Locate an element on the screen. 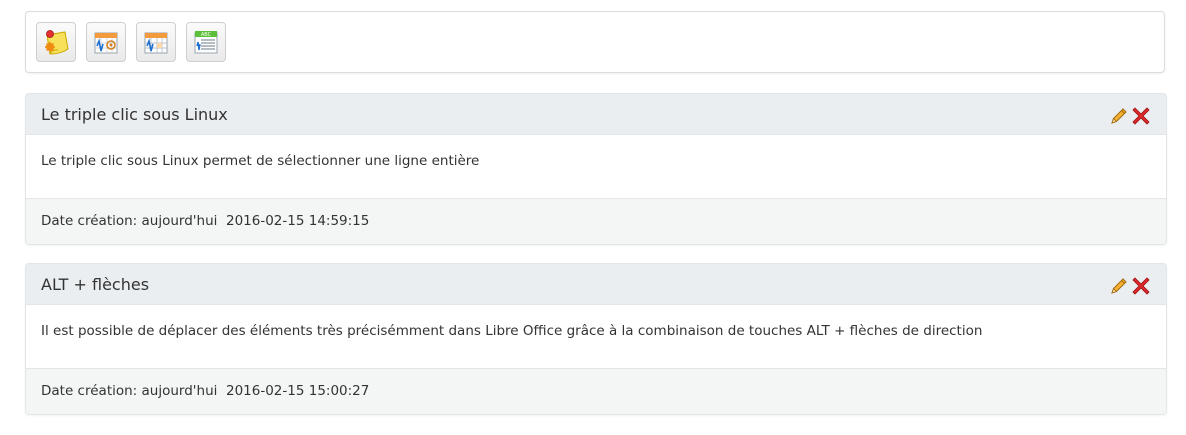 This screenshot has width=1186, height=435. calendar-settings-icon is located at coordinates (106, 43).